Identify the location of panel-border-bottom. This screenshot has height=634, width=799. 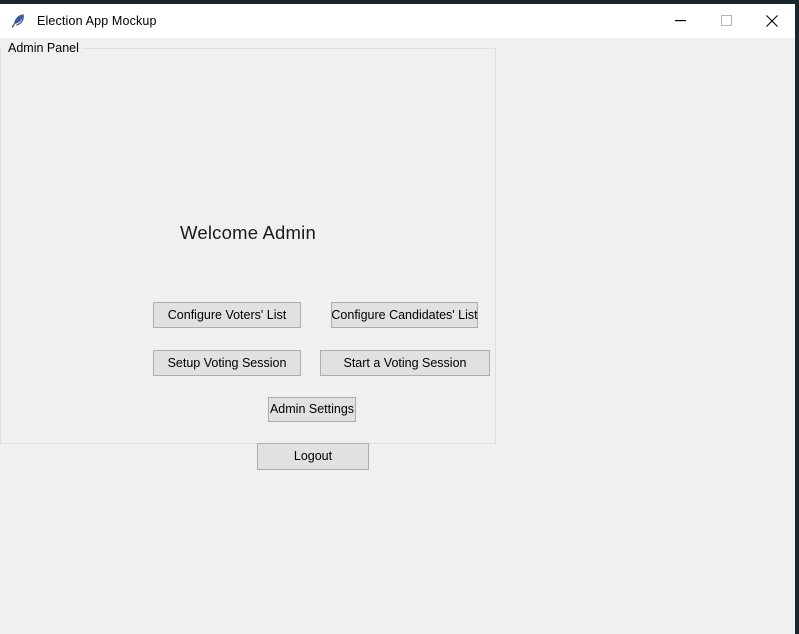
(248, 443).